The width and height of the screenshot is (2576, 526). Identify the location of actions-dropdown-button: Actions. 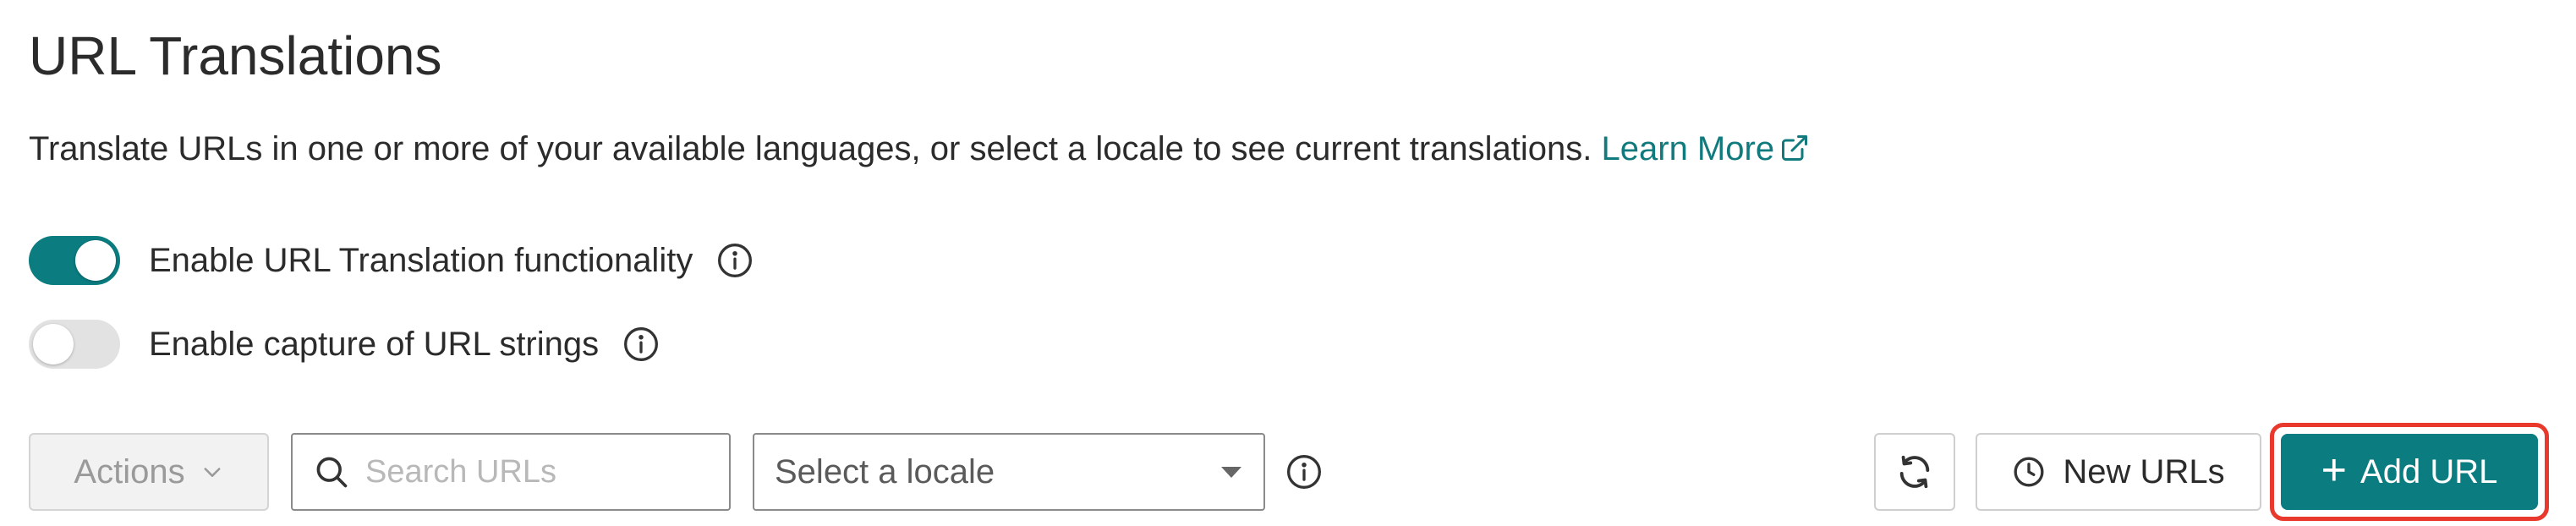
(149, 472).